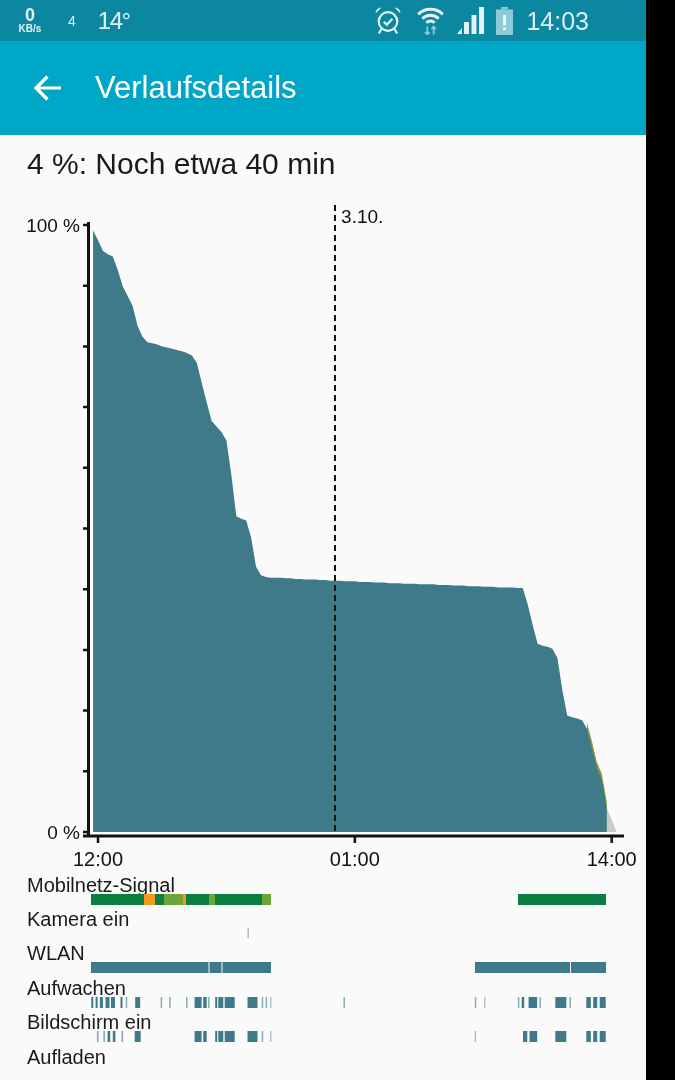 This screenshot has height=1080, width=675. What do you see at coordinates (98, 859) in the screenshot?
I see `x-axis-label: 12:00` at bounding box center [98, 859].